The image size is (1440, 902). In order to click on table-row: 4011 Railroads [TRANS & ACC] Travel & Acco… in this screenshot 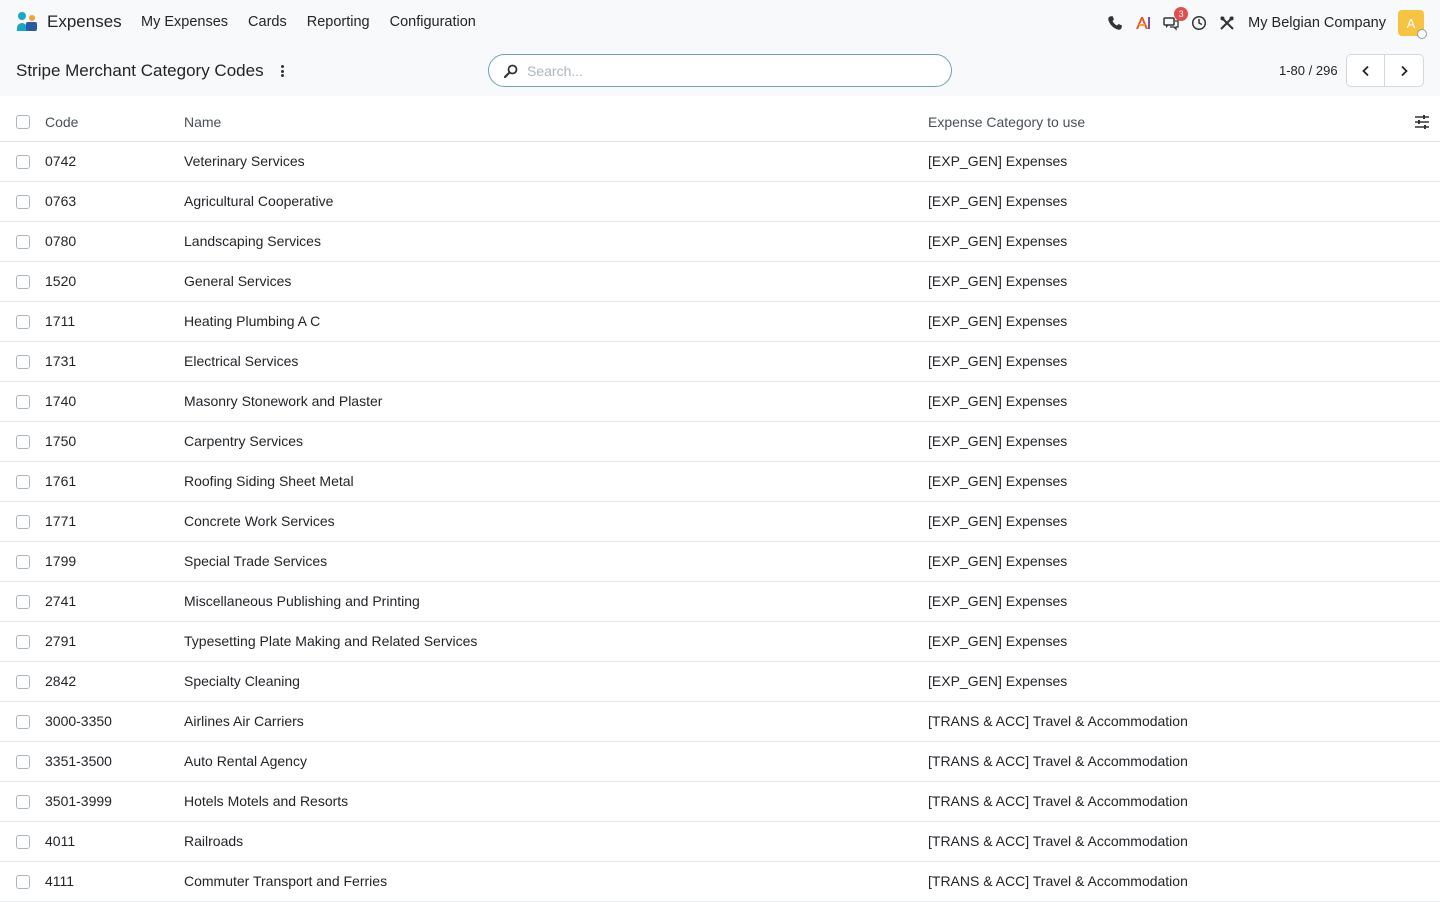, I will do `click(720, 842)`.